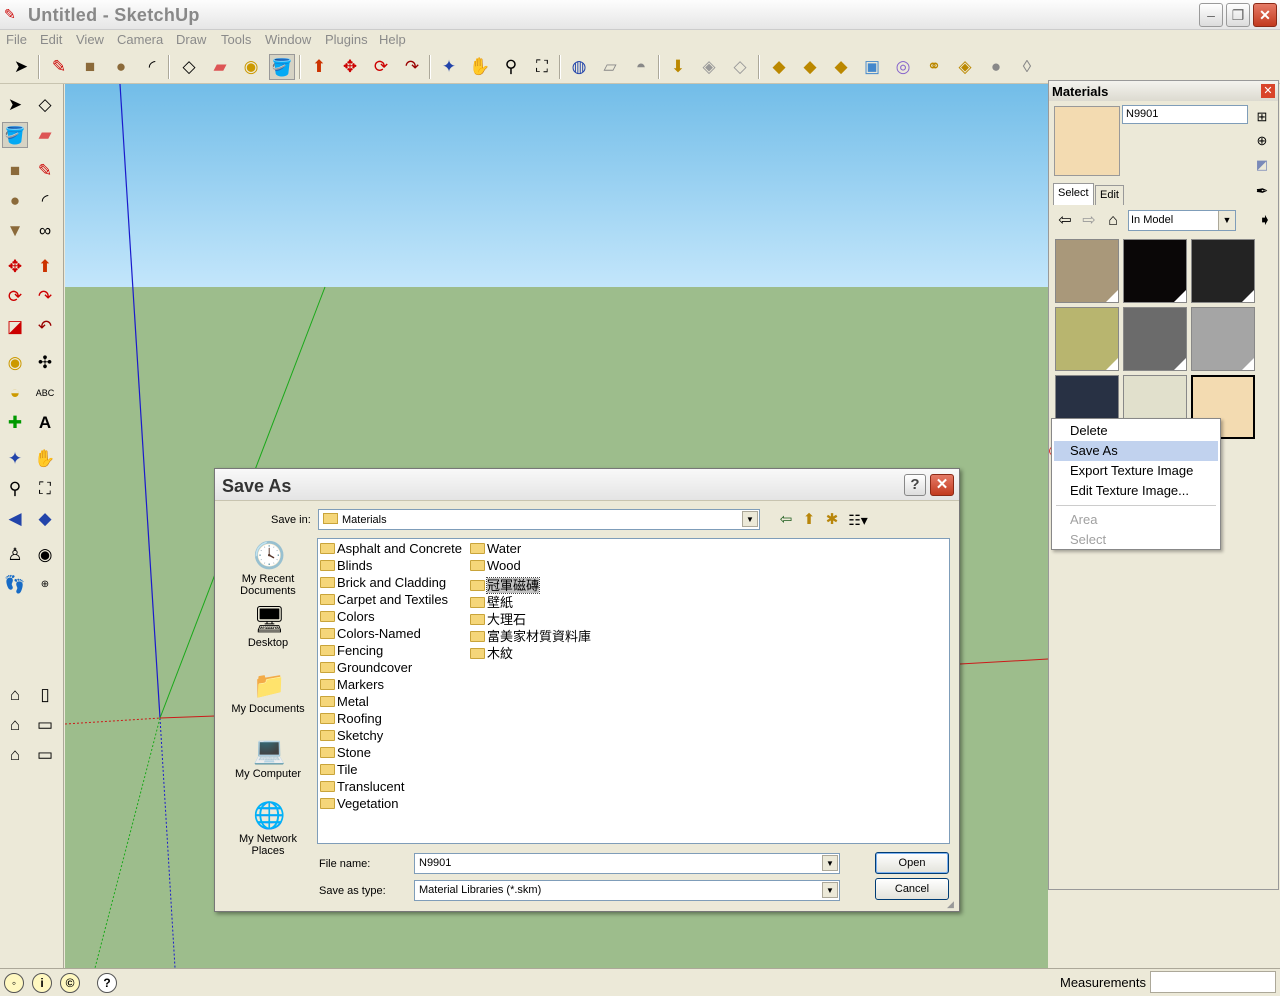  What do you see at coordinates (678, 67) in the screenshot?
I see `get-current-view-icon: ⬇` at bounding box center [678, 67].